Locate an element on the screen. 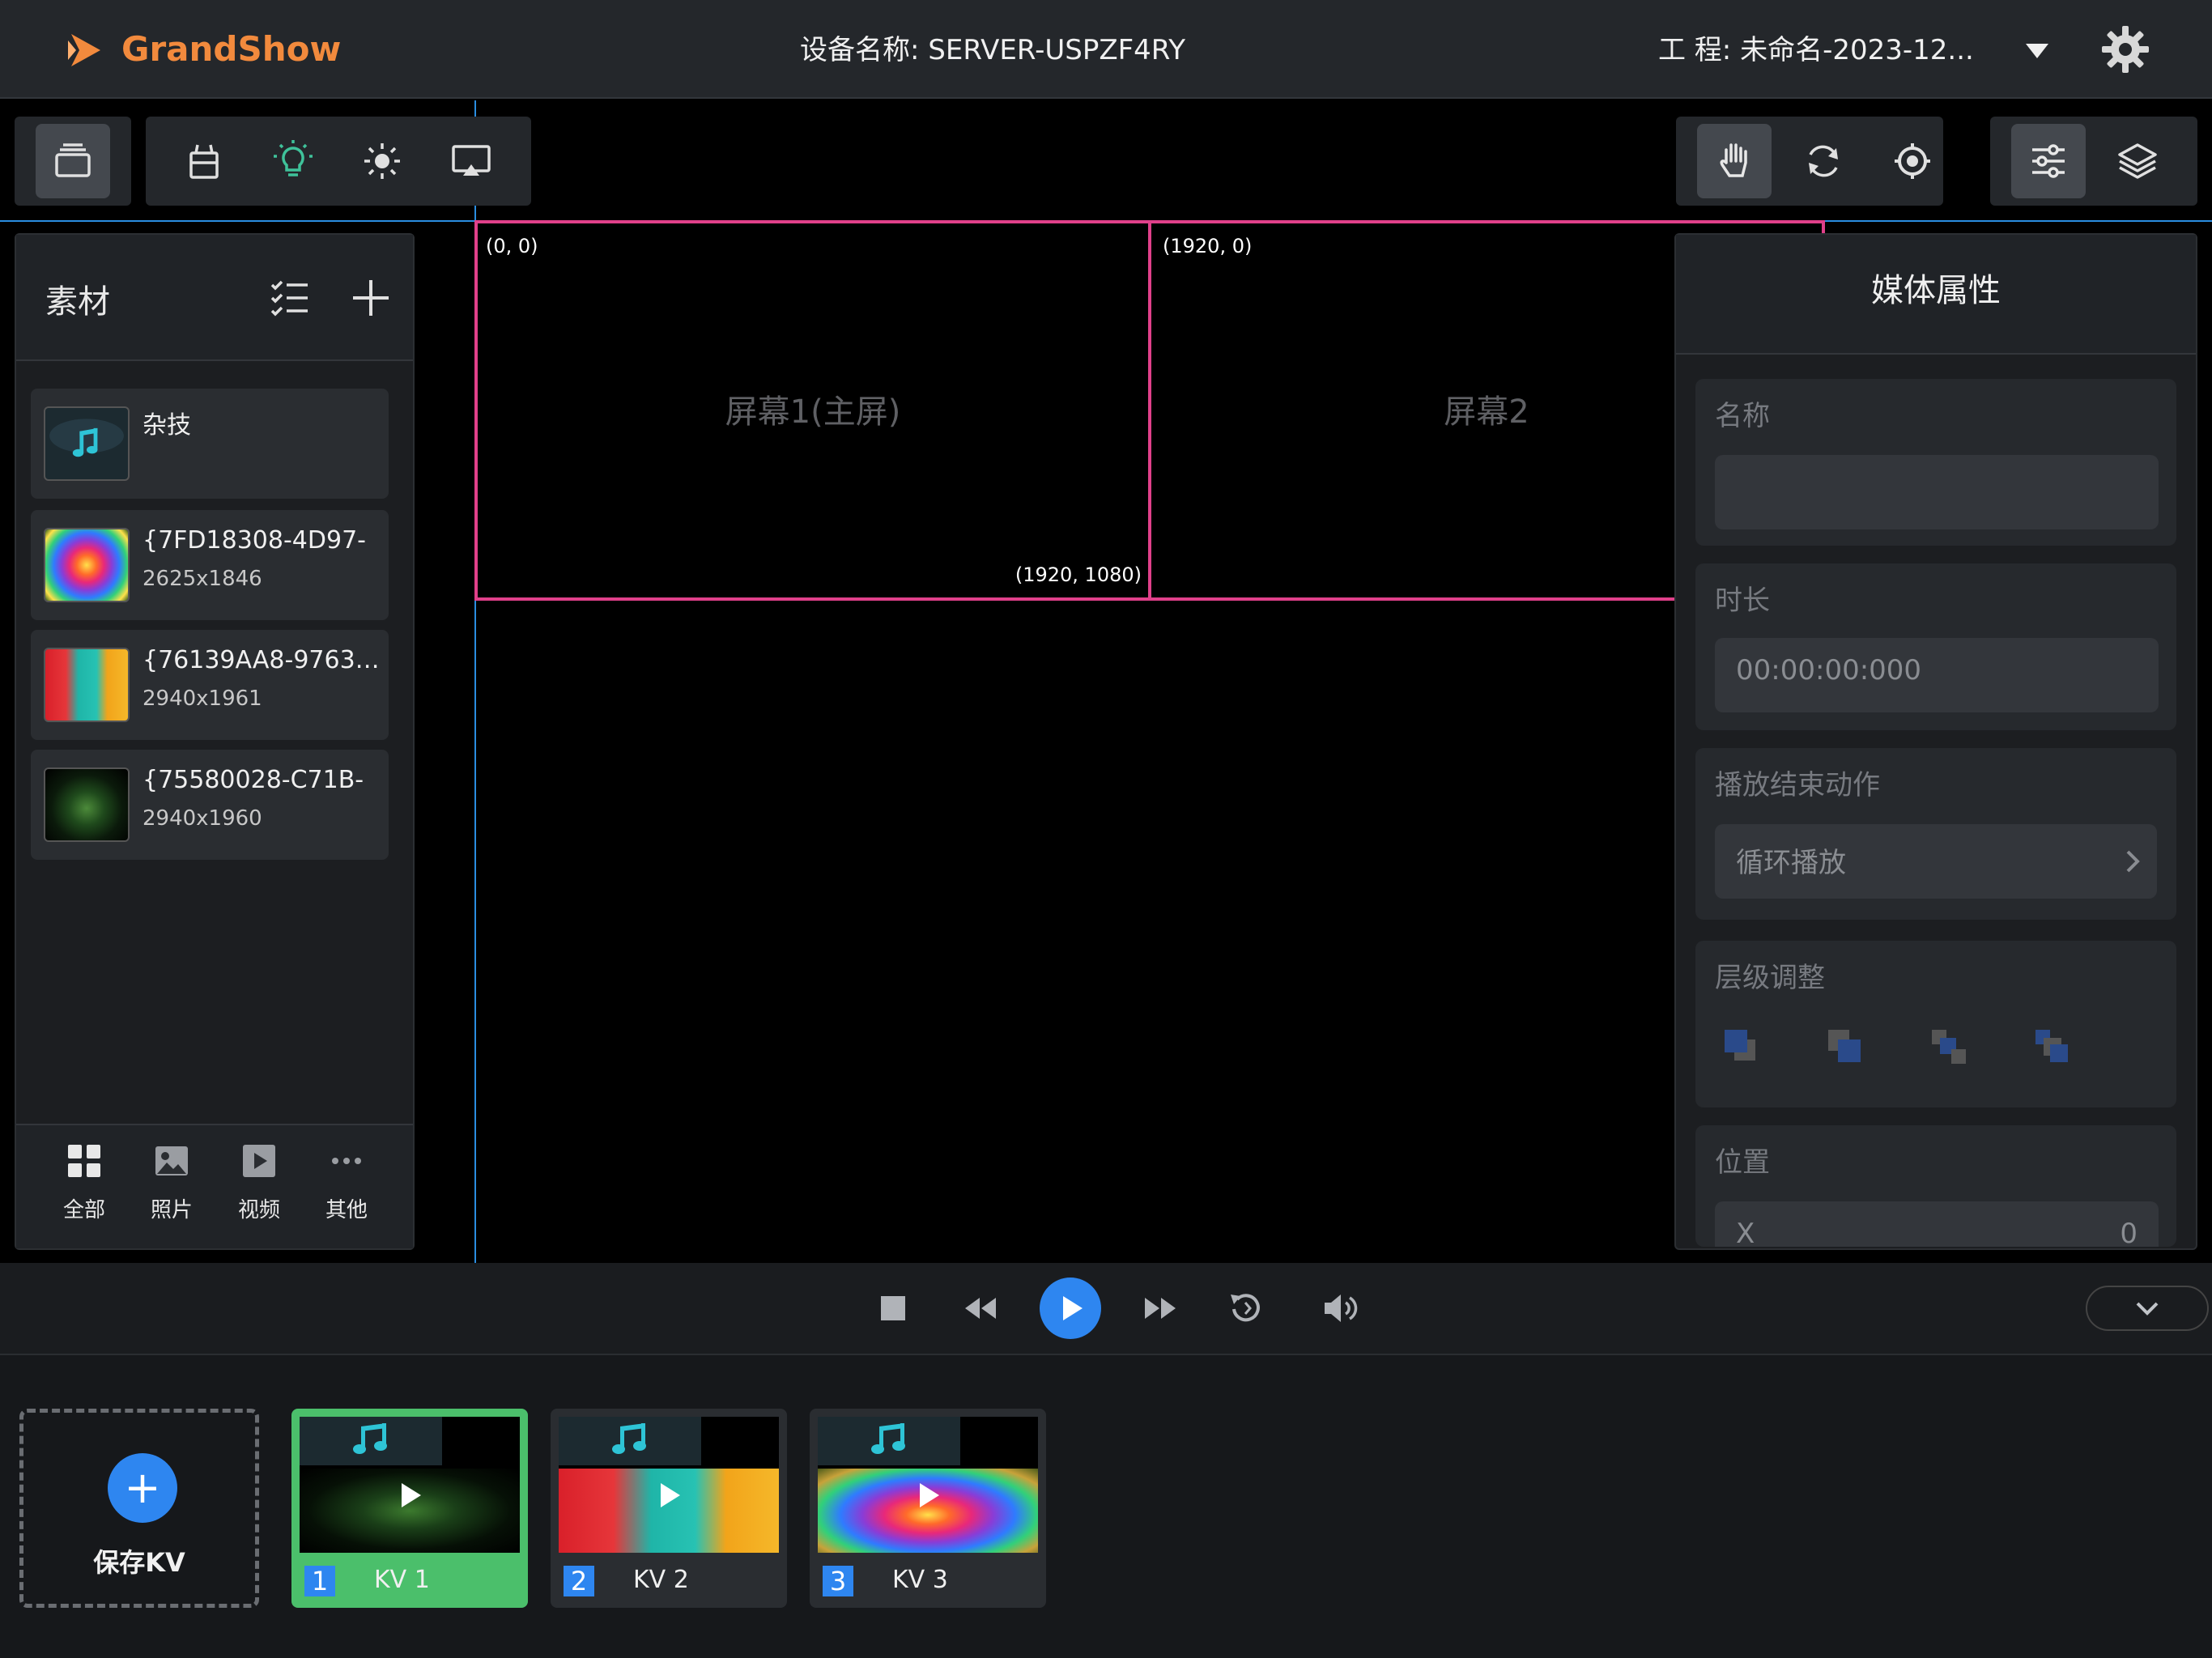 This screenshot has width=2212, height=1658. kv-item: 1 KV 1 is located at coordinates (410, 1508).